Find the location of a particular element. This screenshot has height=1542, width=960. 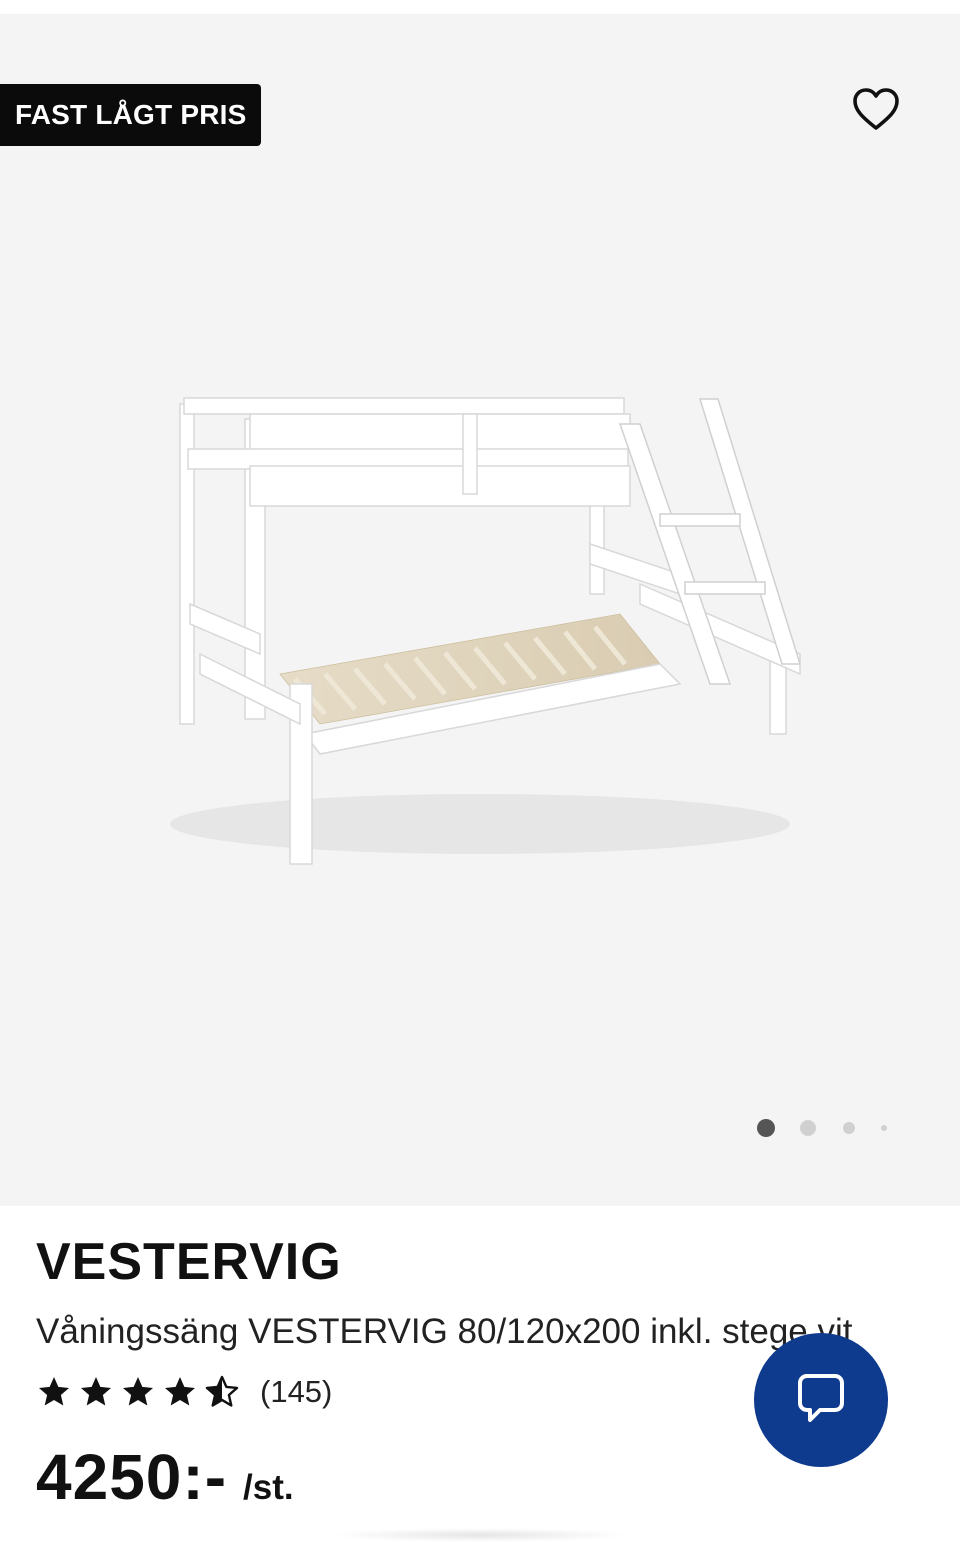

product-rating: (145) is located at coordinates (184, 1392).